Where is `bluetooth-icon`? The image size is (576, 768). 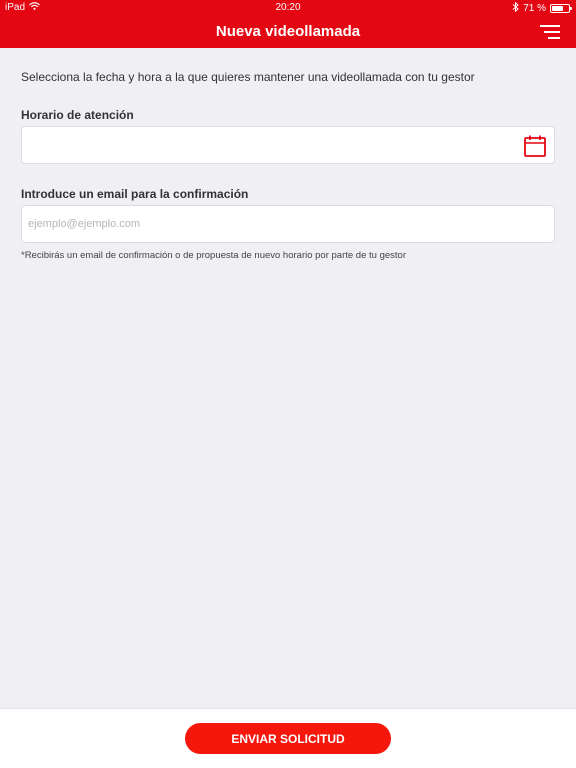 bluetooth-icon is located at coordinates (515, 8).